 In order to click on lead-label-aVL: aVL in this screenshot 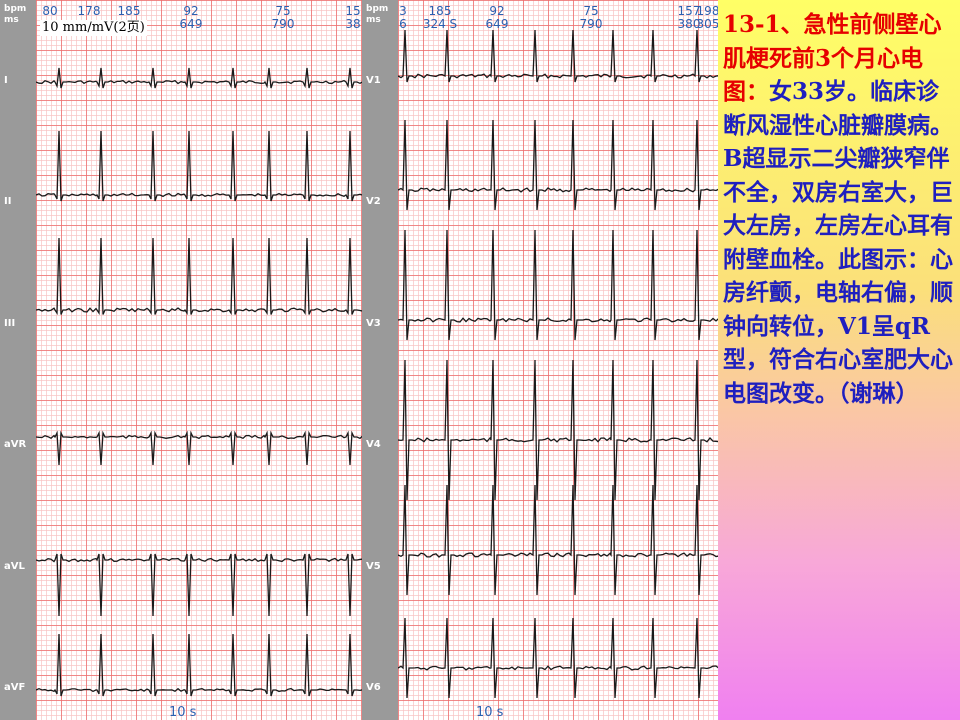, I will do `click(14, 566)`.